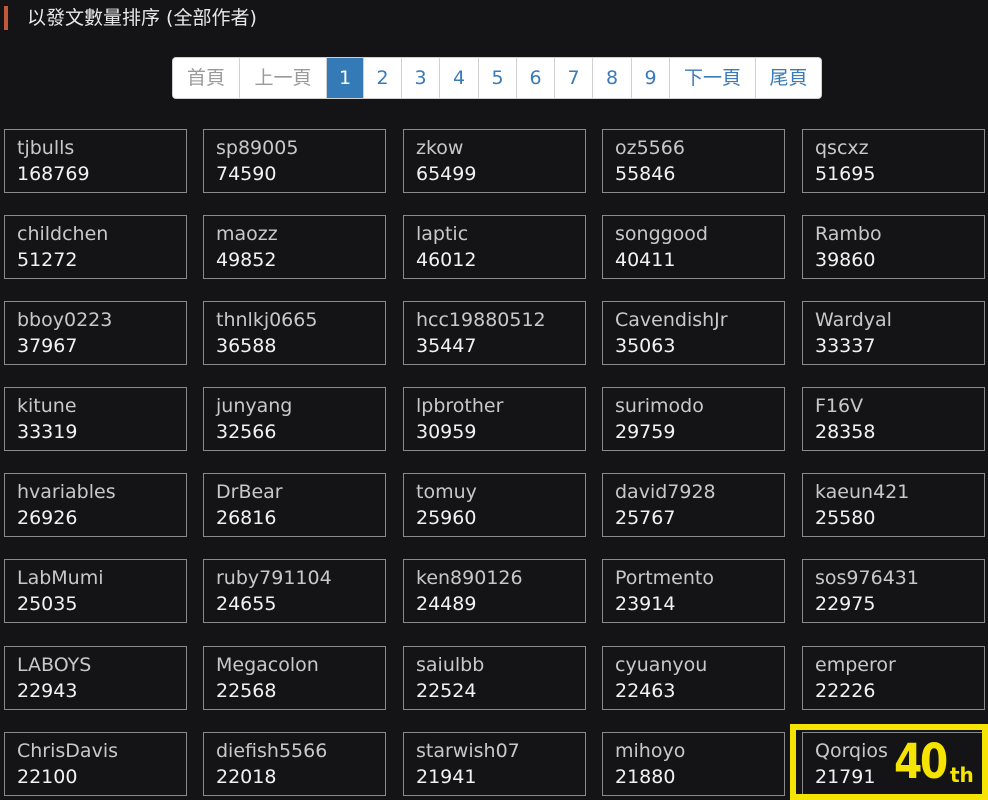 The height and width of the screenshot is (800, 988). What do you see at coordinates (650, 148) in the screenshot?
I see `author-name: oz5566` at bounding box center [650, 148].